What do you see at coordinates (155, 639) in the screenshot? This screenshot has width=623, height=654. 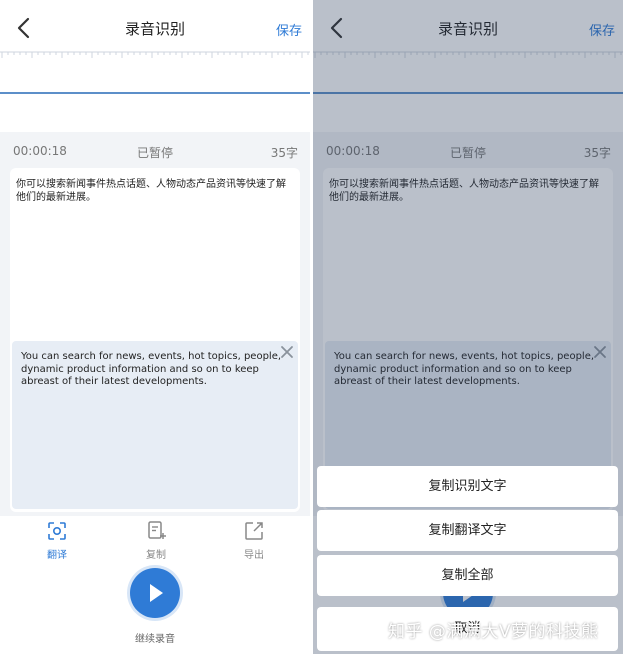 I see `continue-record-label: 继续录音` at bounding box center [155, 639].